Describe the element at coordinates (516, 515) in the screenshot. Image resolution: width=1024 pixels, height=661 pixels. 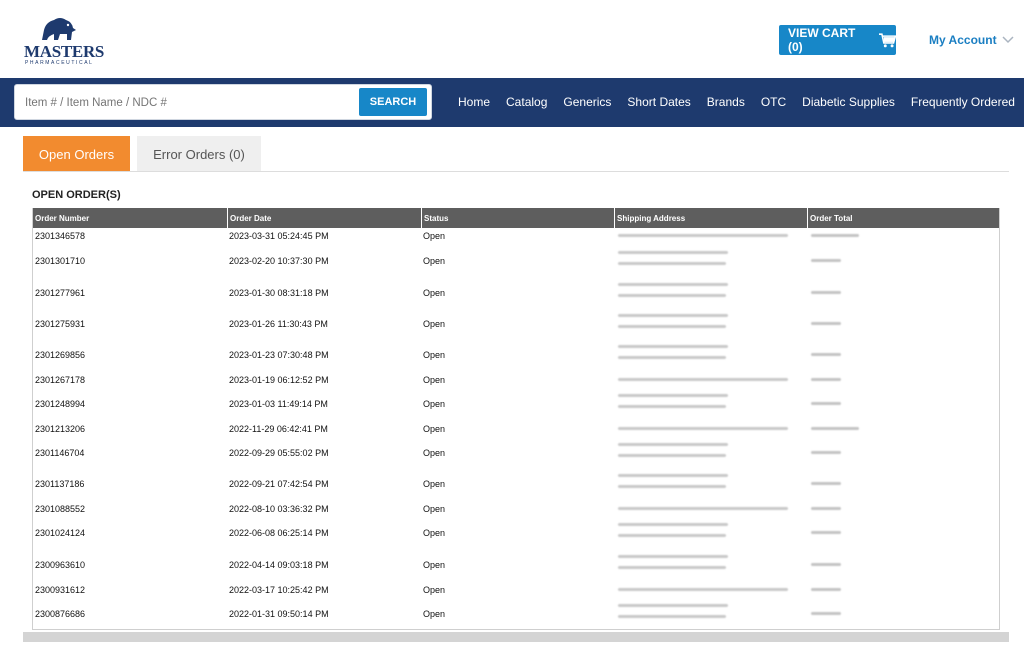
I see `table-row: 2301088552 2022-08-10 03:36:32 PM Open` at that location.